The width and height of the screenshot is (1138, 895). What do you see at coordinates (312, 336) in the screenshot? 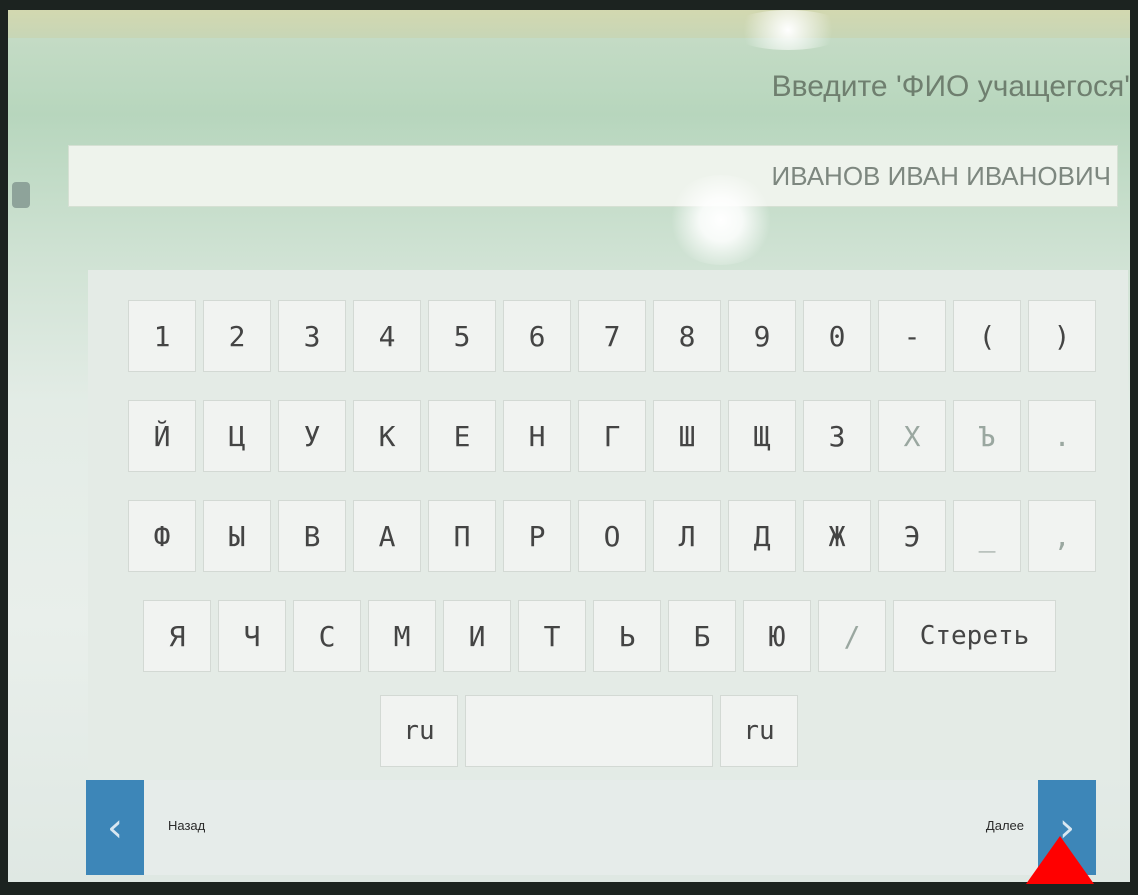
I see `key: 3` at bounding box center [312, 336].